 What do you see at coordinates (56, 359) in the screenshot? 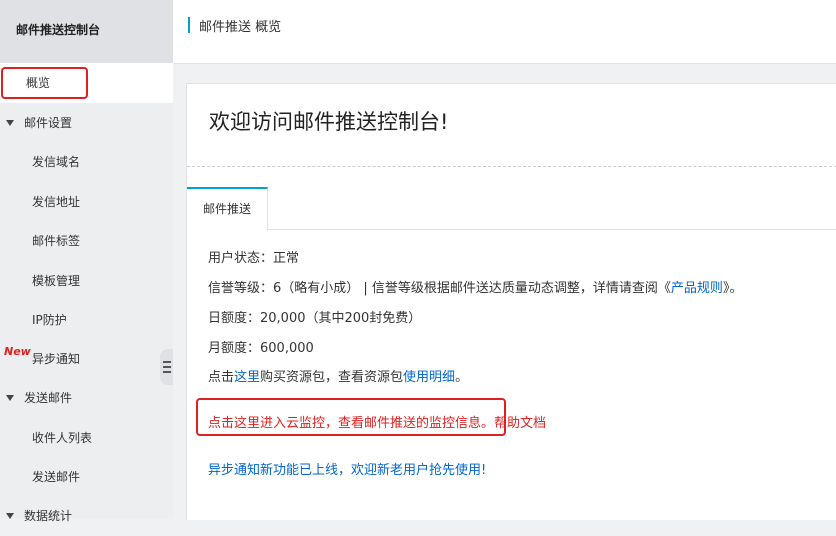
I see `sidebar-item-label: 异步通知` at bounding box center [56, 359].